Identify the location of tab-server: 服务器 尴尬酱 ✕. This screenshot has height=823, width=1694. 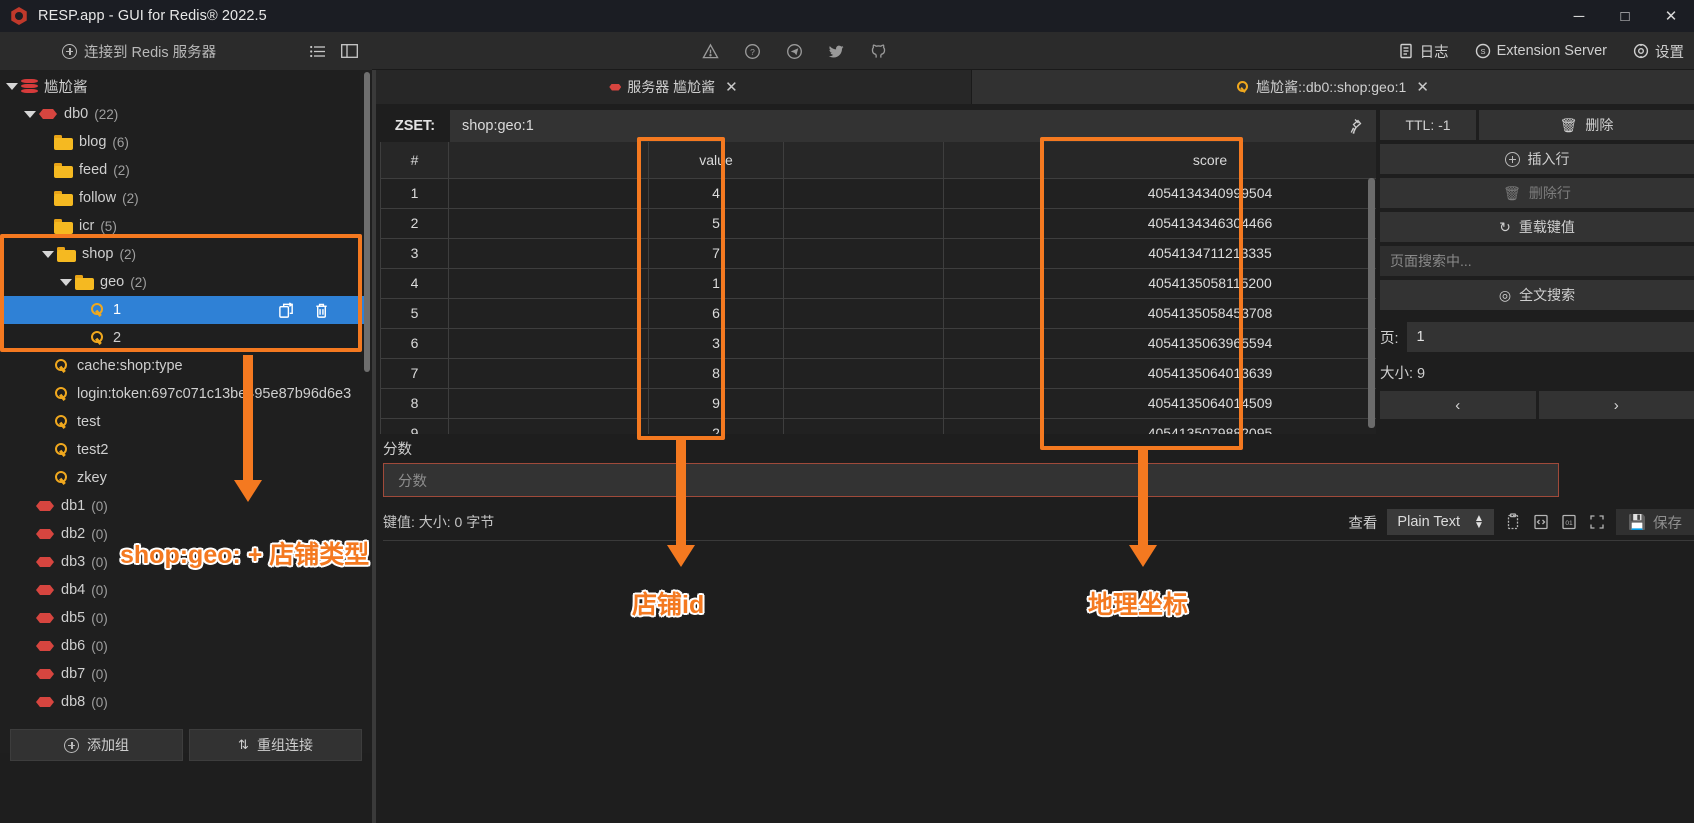
(674, 87).